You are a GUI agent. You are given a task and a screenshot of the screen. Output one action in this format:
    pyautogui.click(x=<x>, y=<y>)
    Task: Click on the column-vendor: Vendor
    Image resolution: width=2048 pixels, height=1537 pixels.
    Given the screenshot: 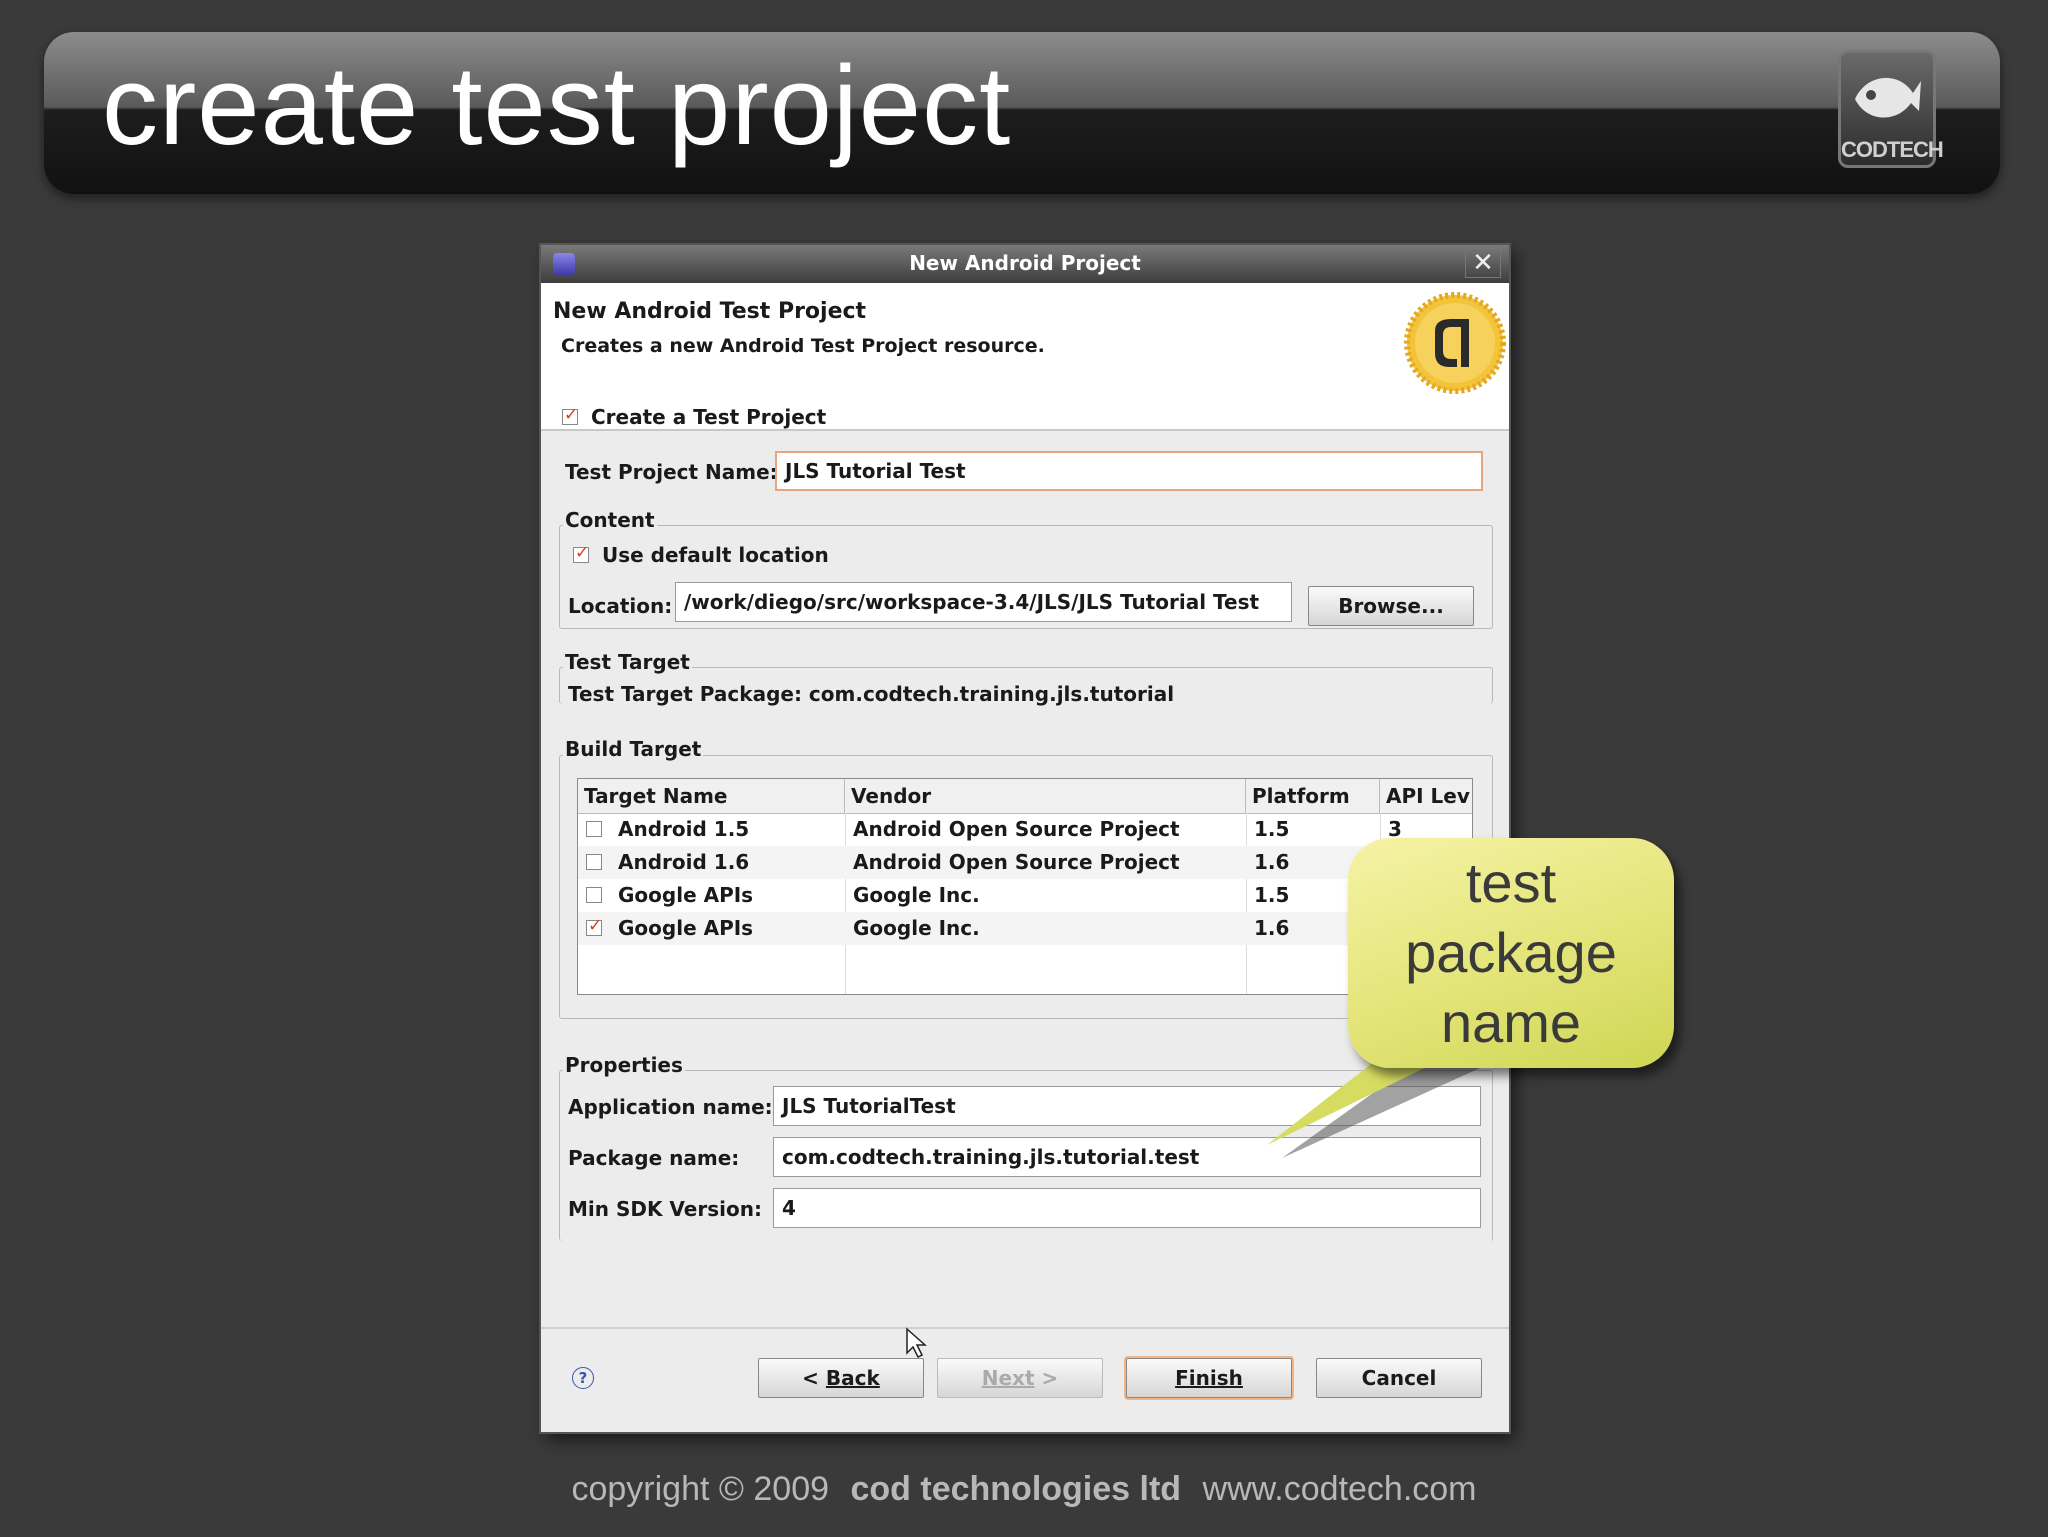 What is the action you would take?
    pyautogui.click(x=1045, y=796)
    